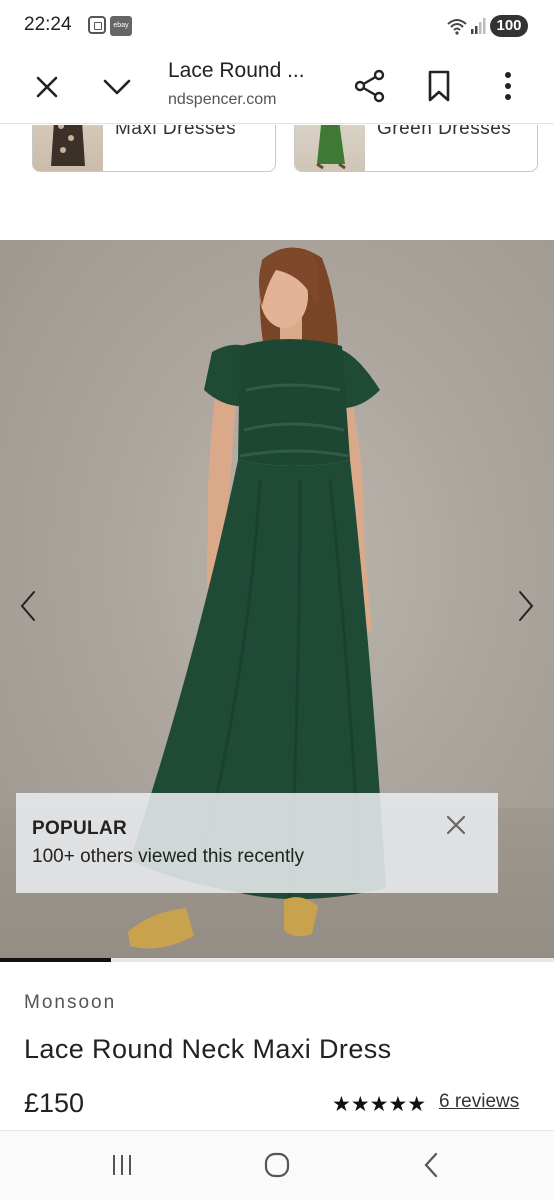  What do you see at coordinates (122, 1165) in the screenshot?
I see `recent-apps-icon` at bounding box center [122, 1165].